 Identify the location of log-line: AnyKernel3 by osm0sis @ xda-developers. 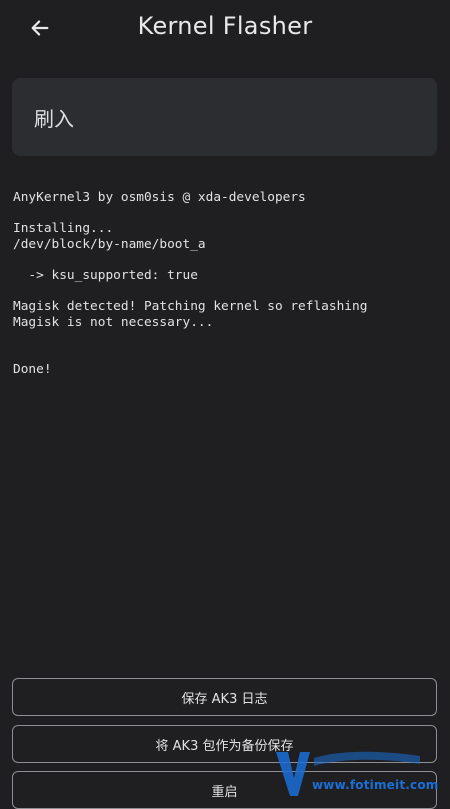
(159, 197).